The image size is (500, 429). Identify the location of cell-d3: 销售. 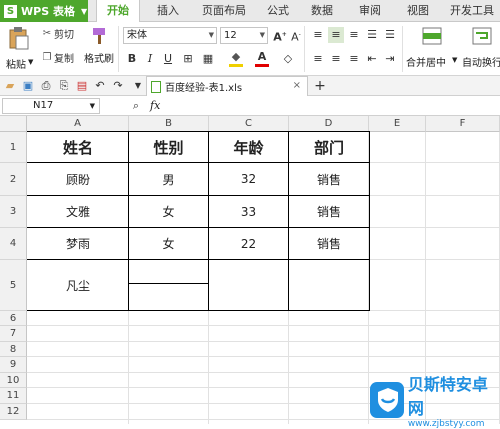
(329, 211).